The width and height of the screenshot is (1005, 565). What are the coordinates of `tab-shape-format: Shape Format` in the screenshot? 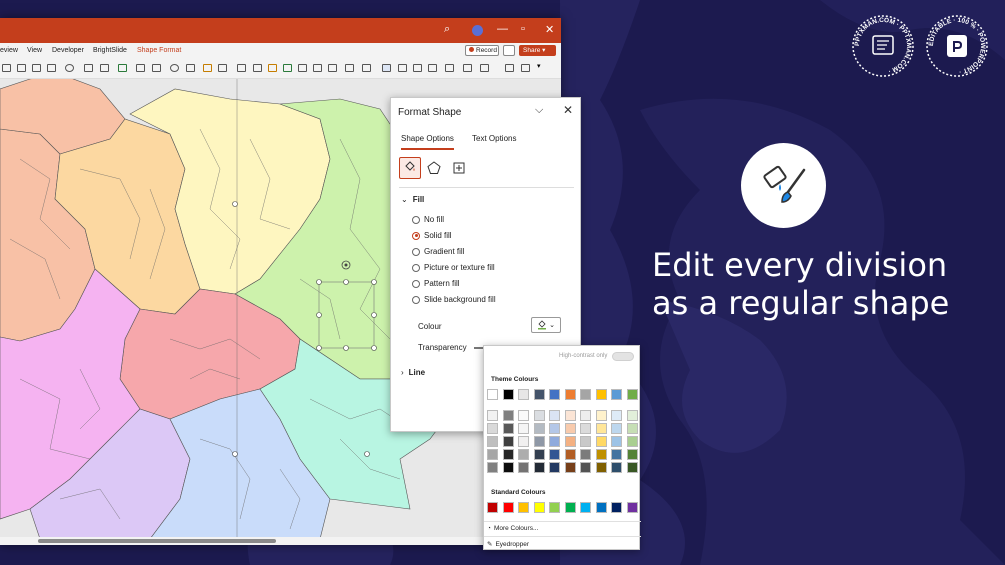 It's located at (159, 50).